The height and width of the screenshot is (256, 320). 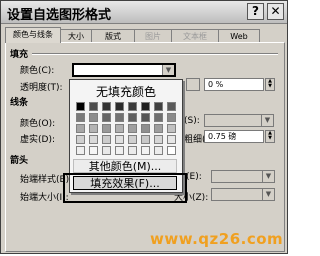 I want to click on transparency-spinner: ▲ ▼, so click(x=270, y=84).